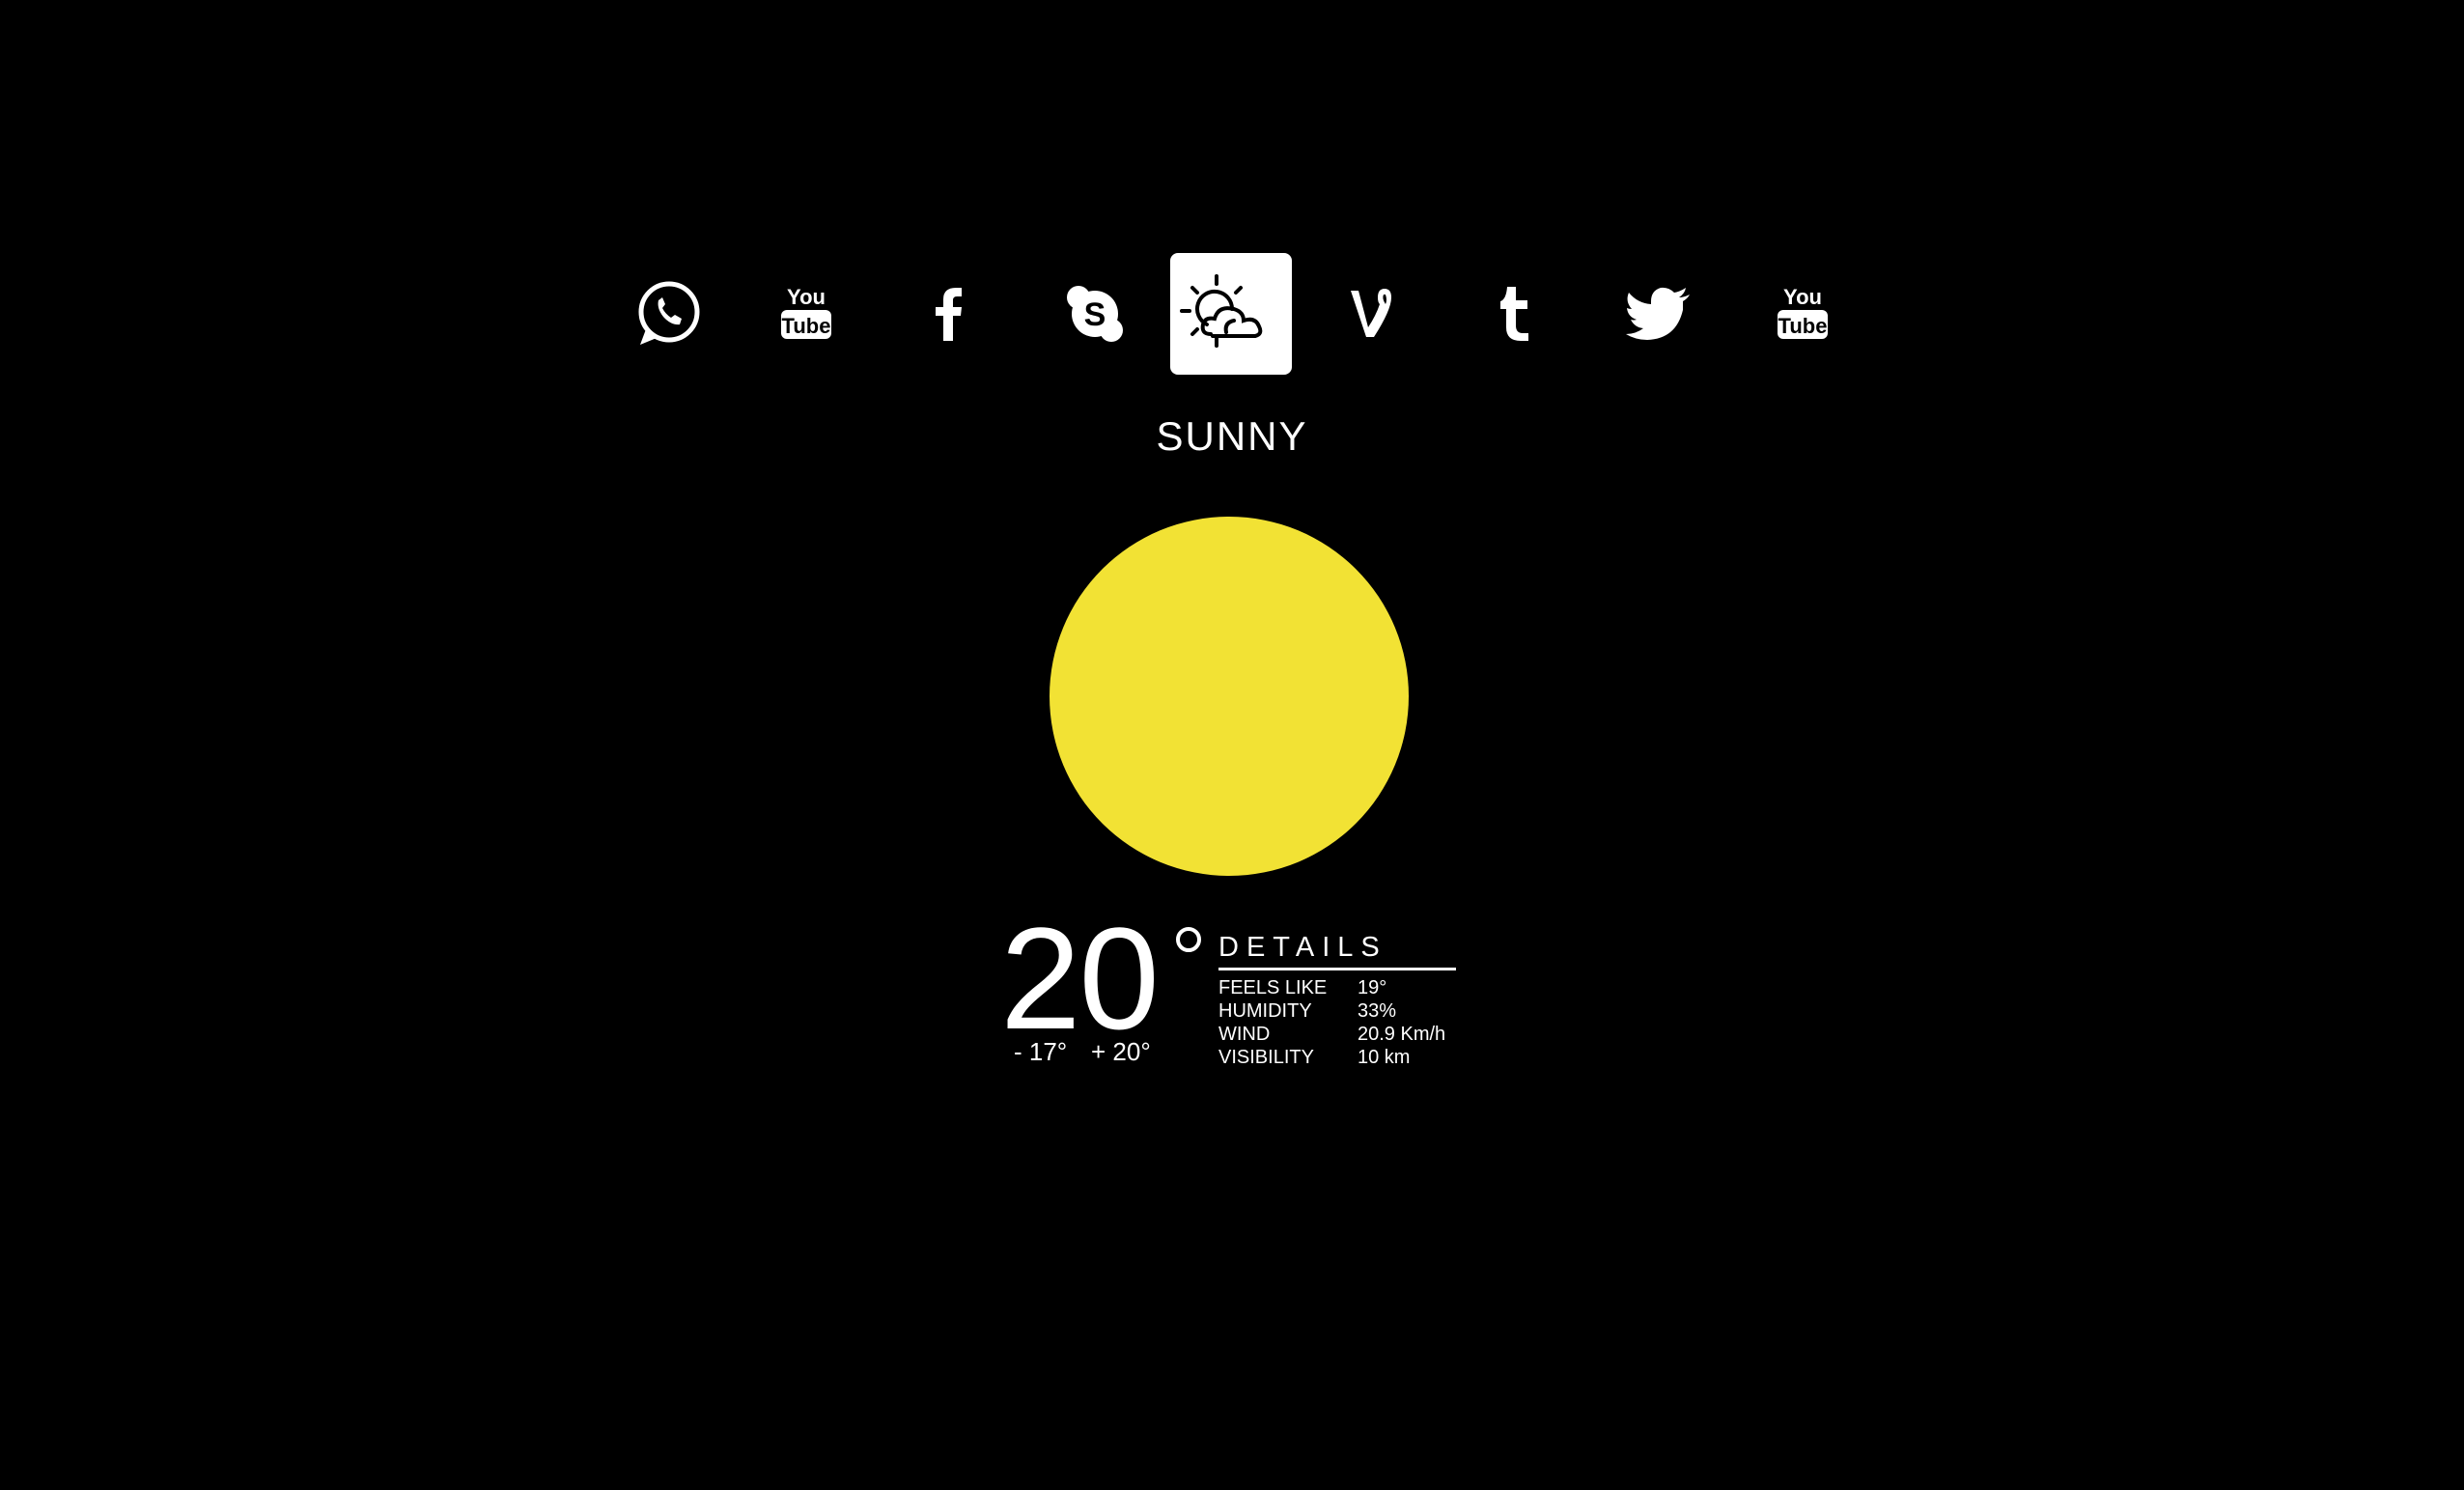 The height and width of the screenshot is (1490, 2464). I want to click on tumblr-icon, so click(1515, 314).